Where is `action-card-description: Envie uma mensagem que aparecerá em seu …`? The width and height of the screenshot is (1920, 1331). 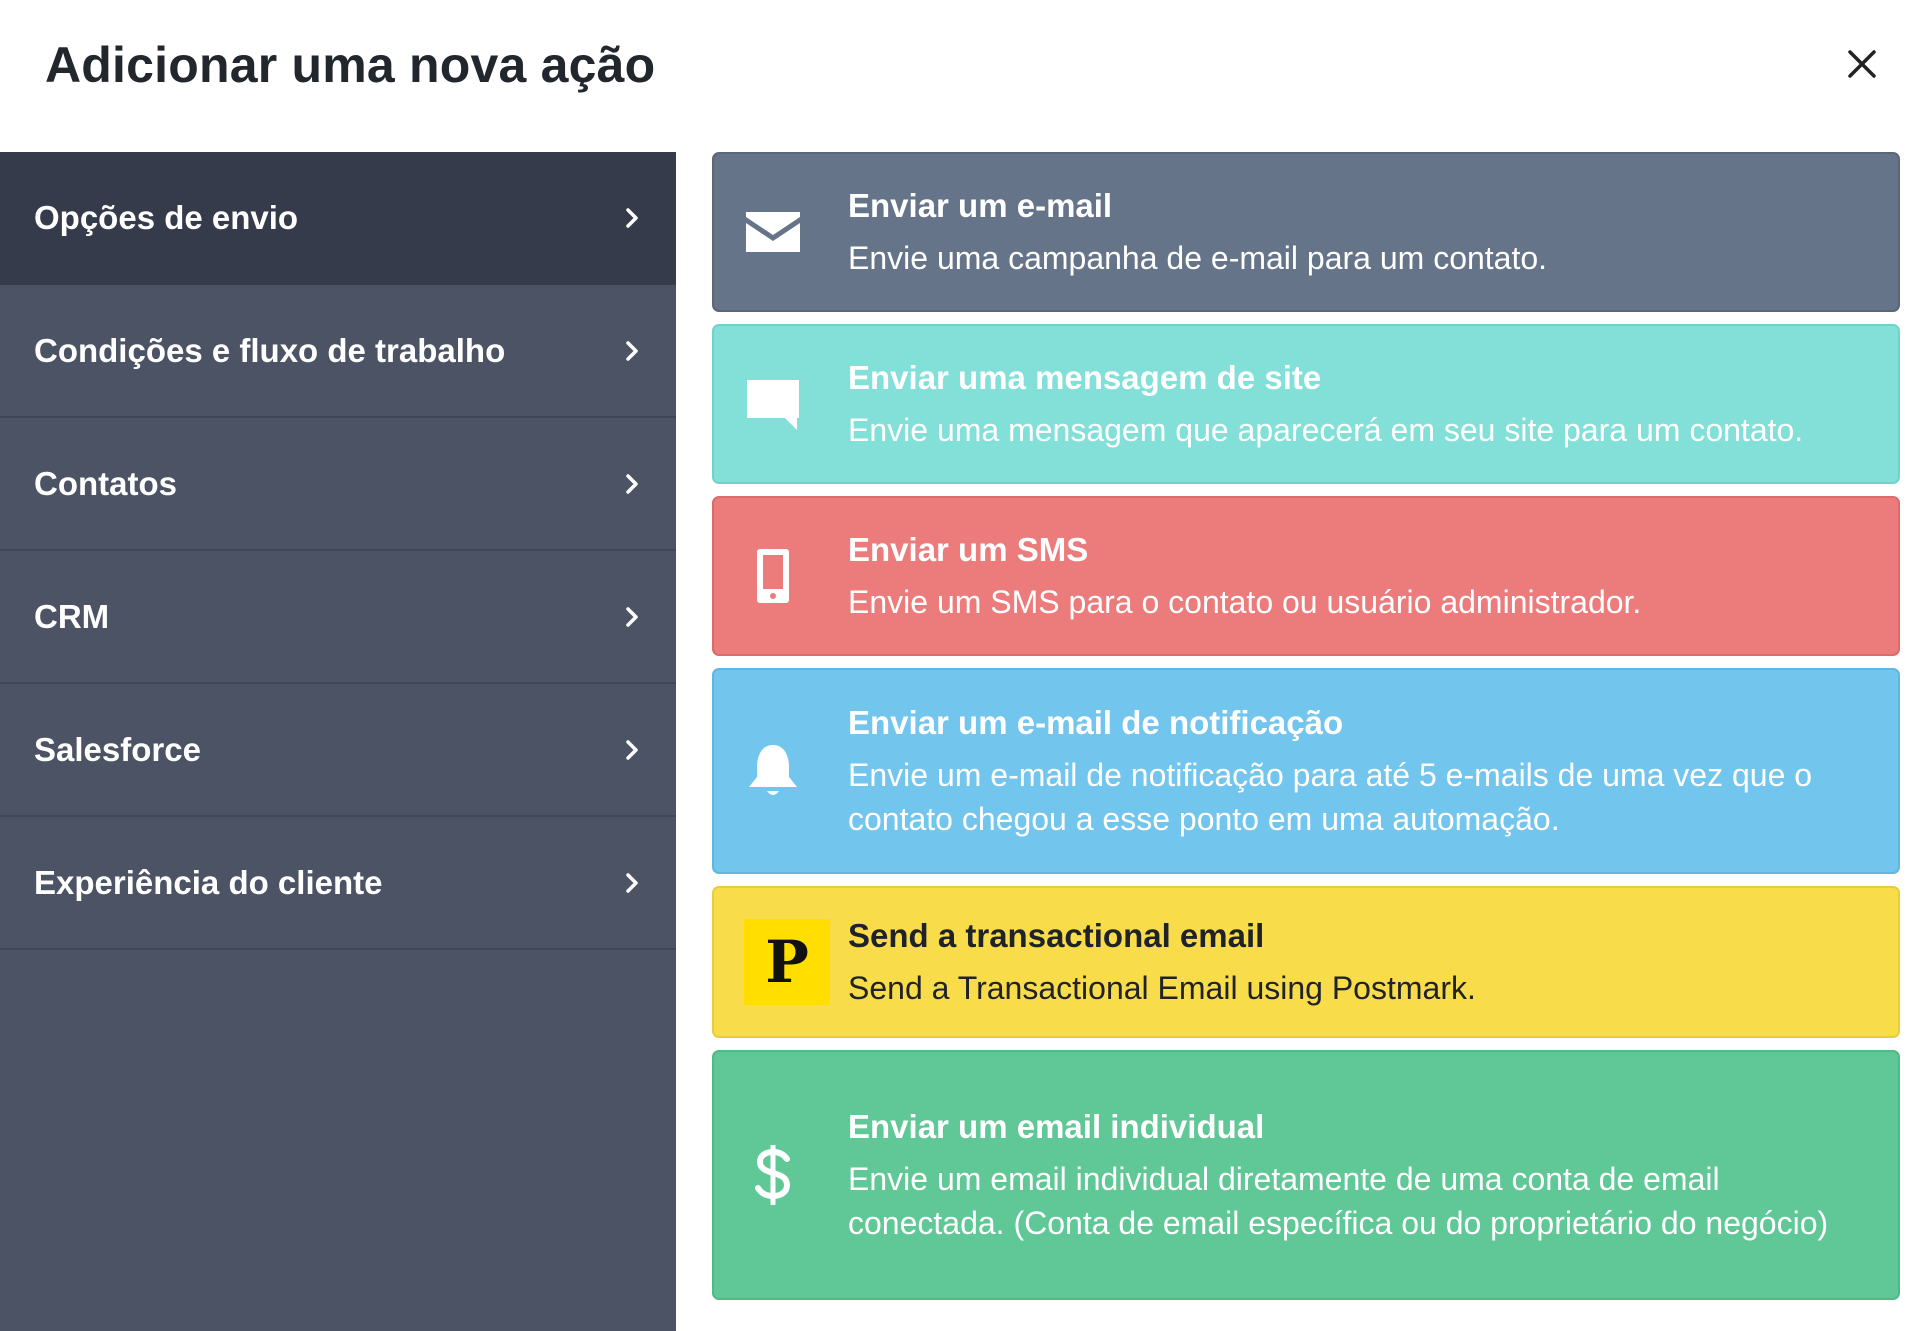
action-card-description: Envie uma mensagem que aparecerá em seu … is located at coordinates (1326, 430).